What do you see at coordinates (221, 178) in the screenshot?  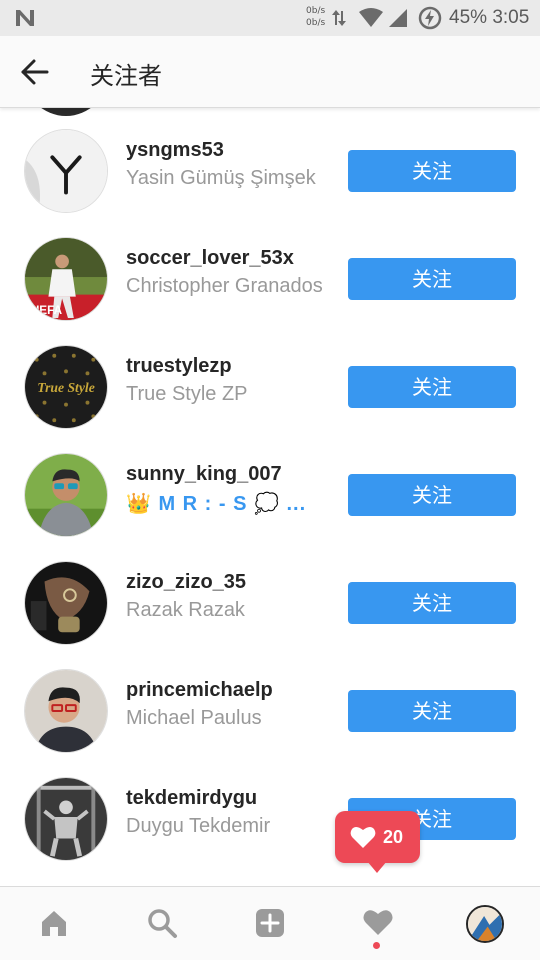 I see `full-name: Yasin Gümüş Şimşek` at bounding box center [221, 178].